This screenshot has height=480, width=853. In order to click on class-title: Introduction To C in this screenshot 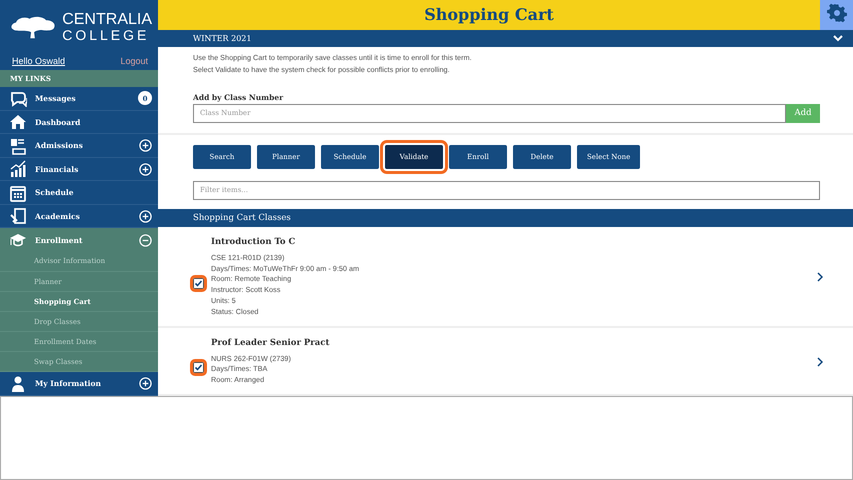, I will do `click(253, 241)`.